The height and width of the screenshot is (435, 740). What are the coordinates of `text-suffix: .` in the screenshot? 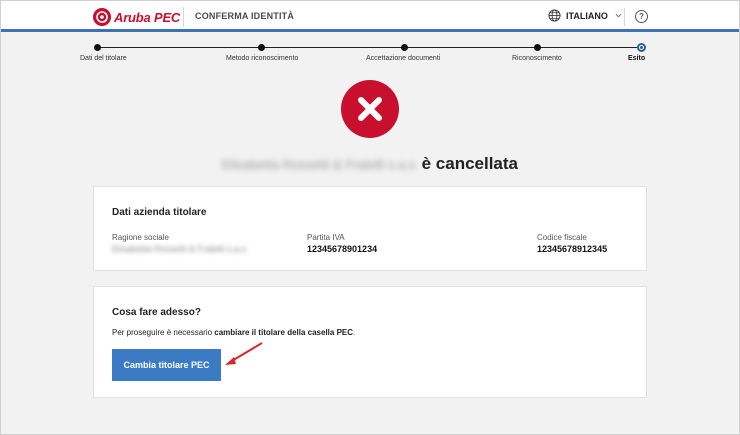 It's located at (354, 332).